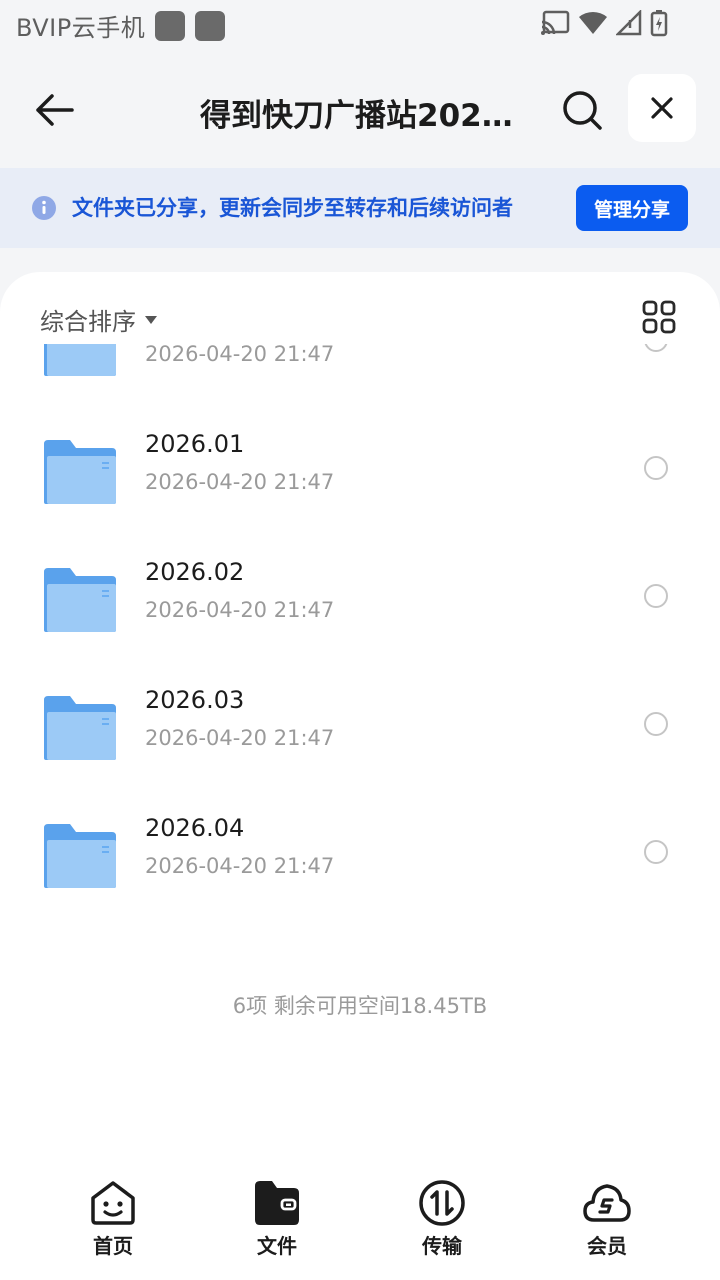 This screenshot has height=1280, width=720. I want to click on nav-label: 首页, so click(113, 1246).